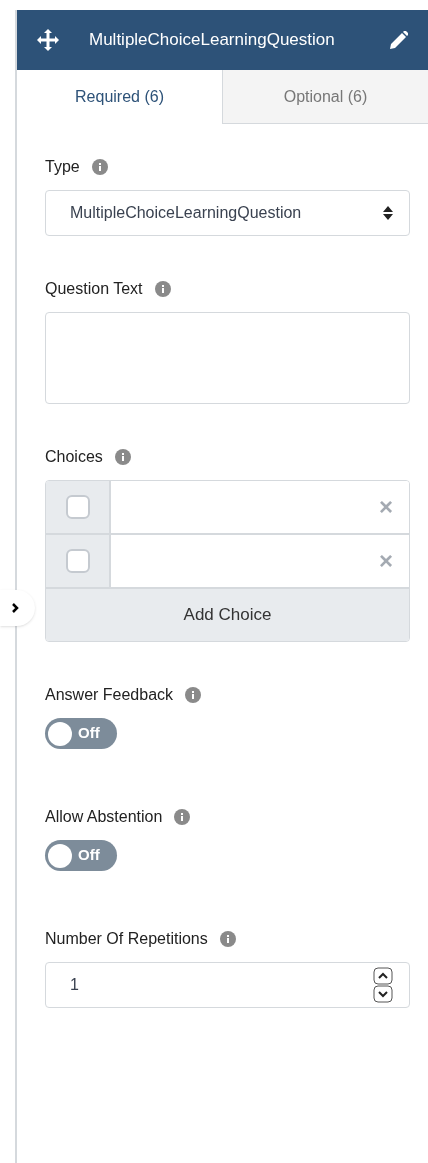  I want to click on type-select: MultipleChoiceLearningQuestion, so click(227, 213).